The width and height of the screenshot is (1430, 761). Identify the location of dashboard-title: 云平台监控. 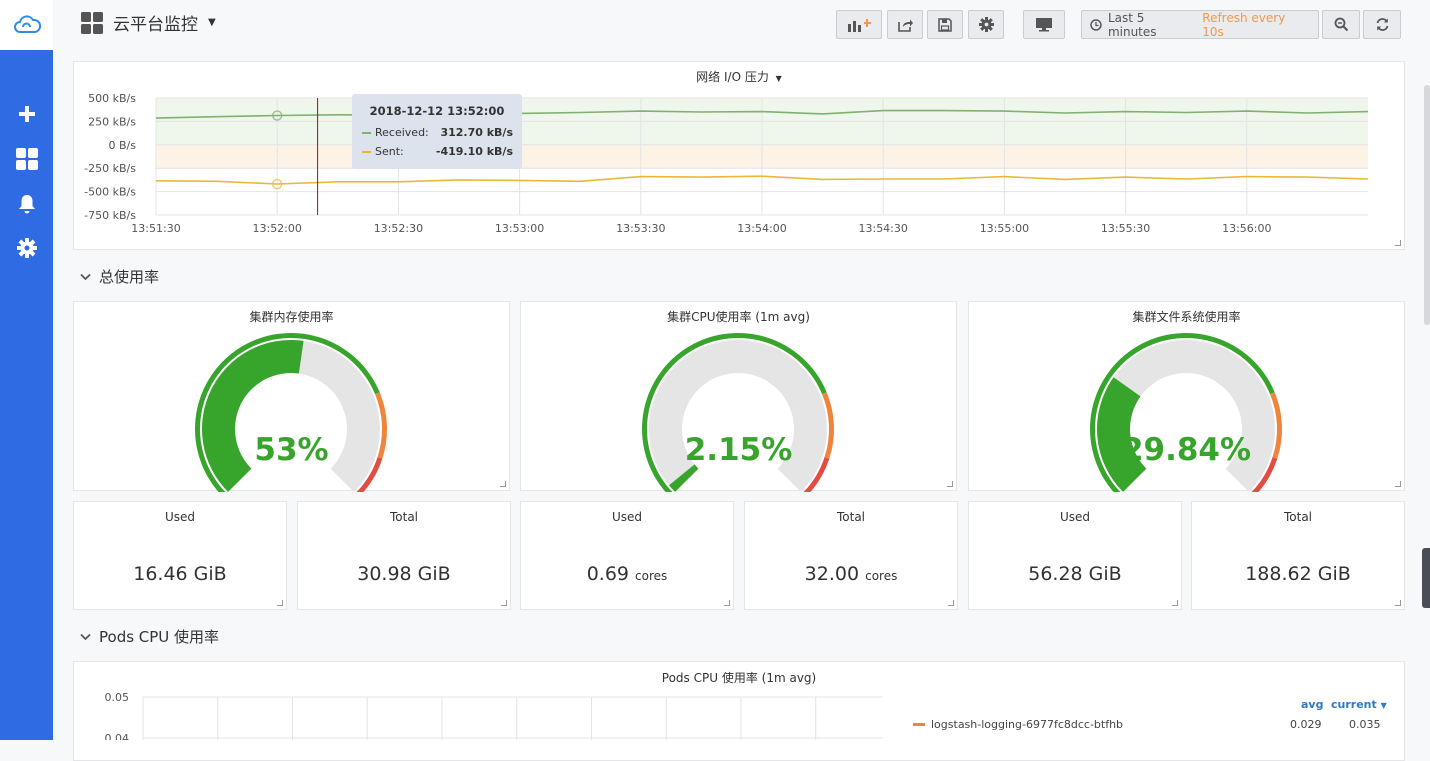
(155, 25).